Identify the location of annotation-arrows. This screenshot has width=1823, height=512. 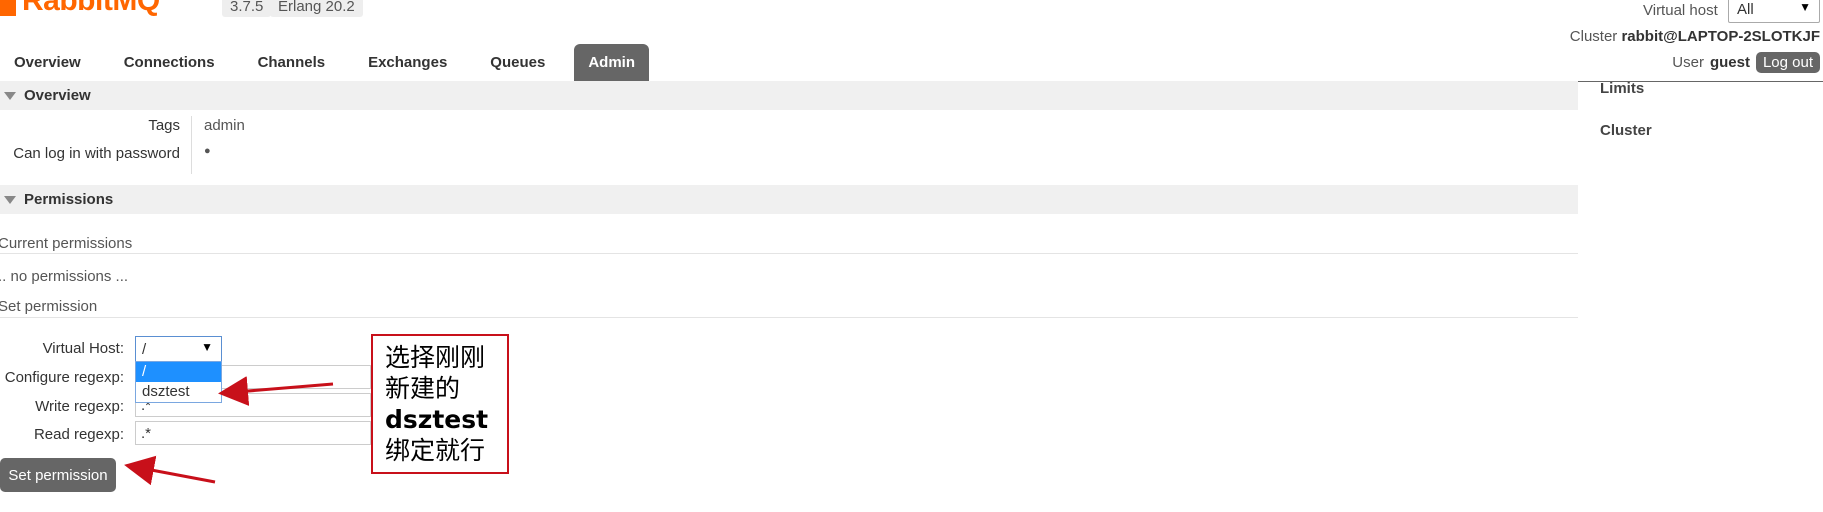
(229, 431).